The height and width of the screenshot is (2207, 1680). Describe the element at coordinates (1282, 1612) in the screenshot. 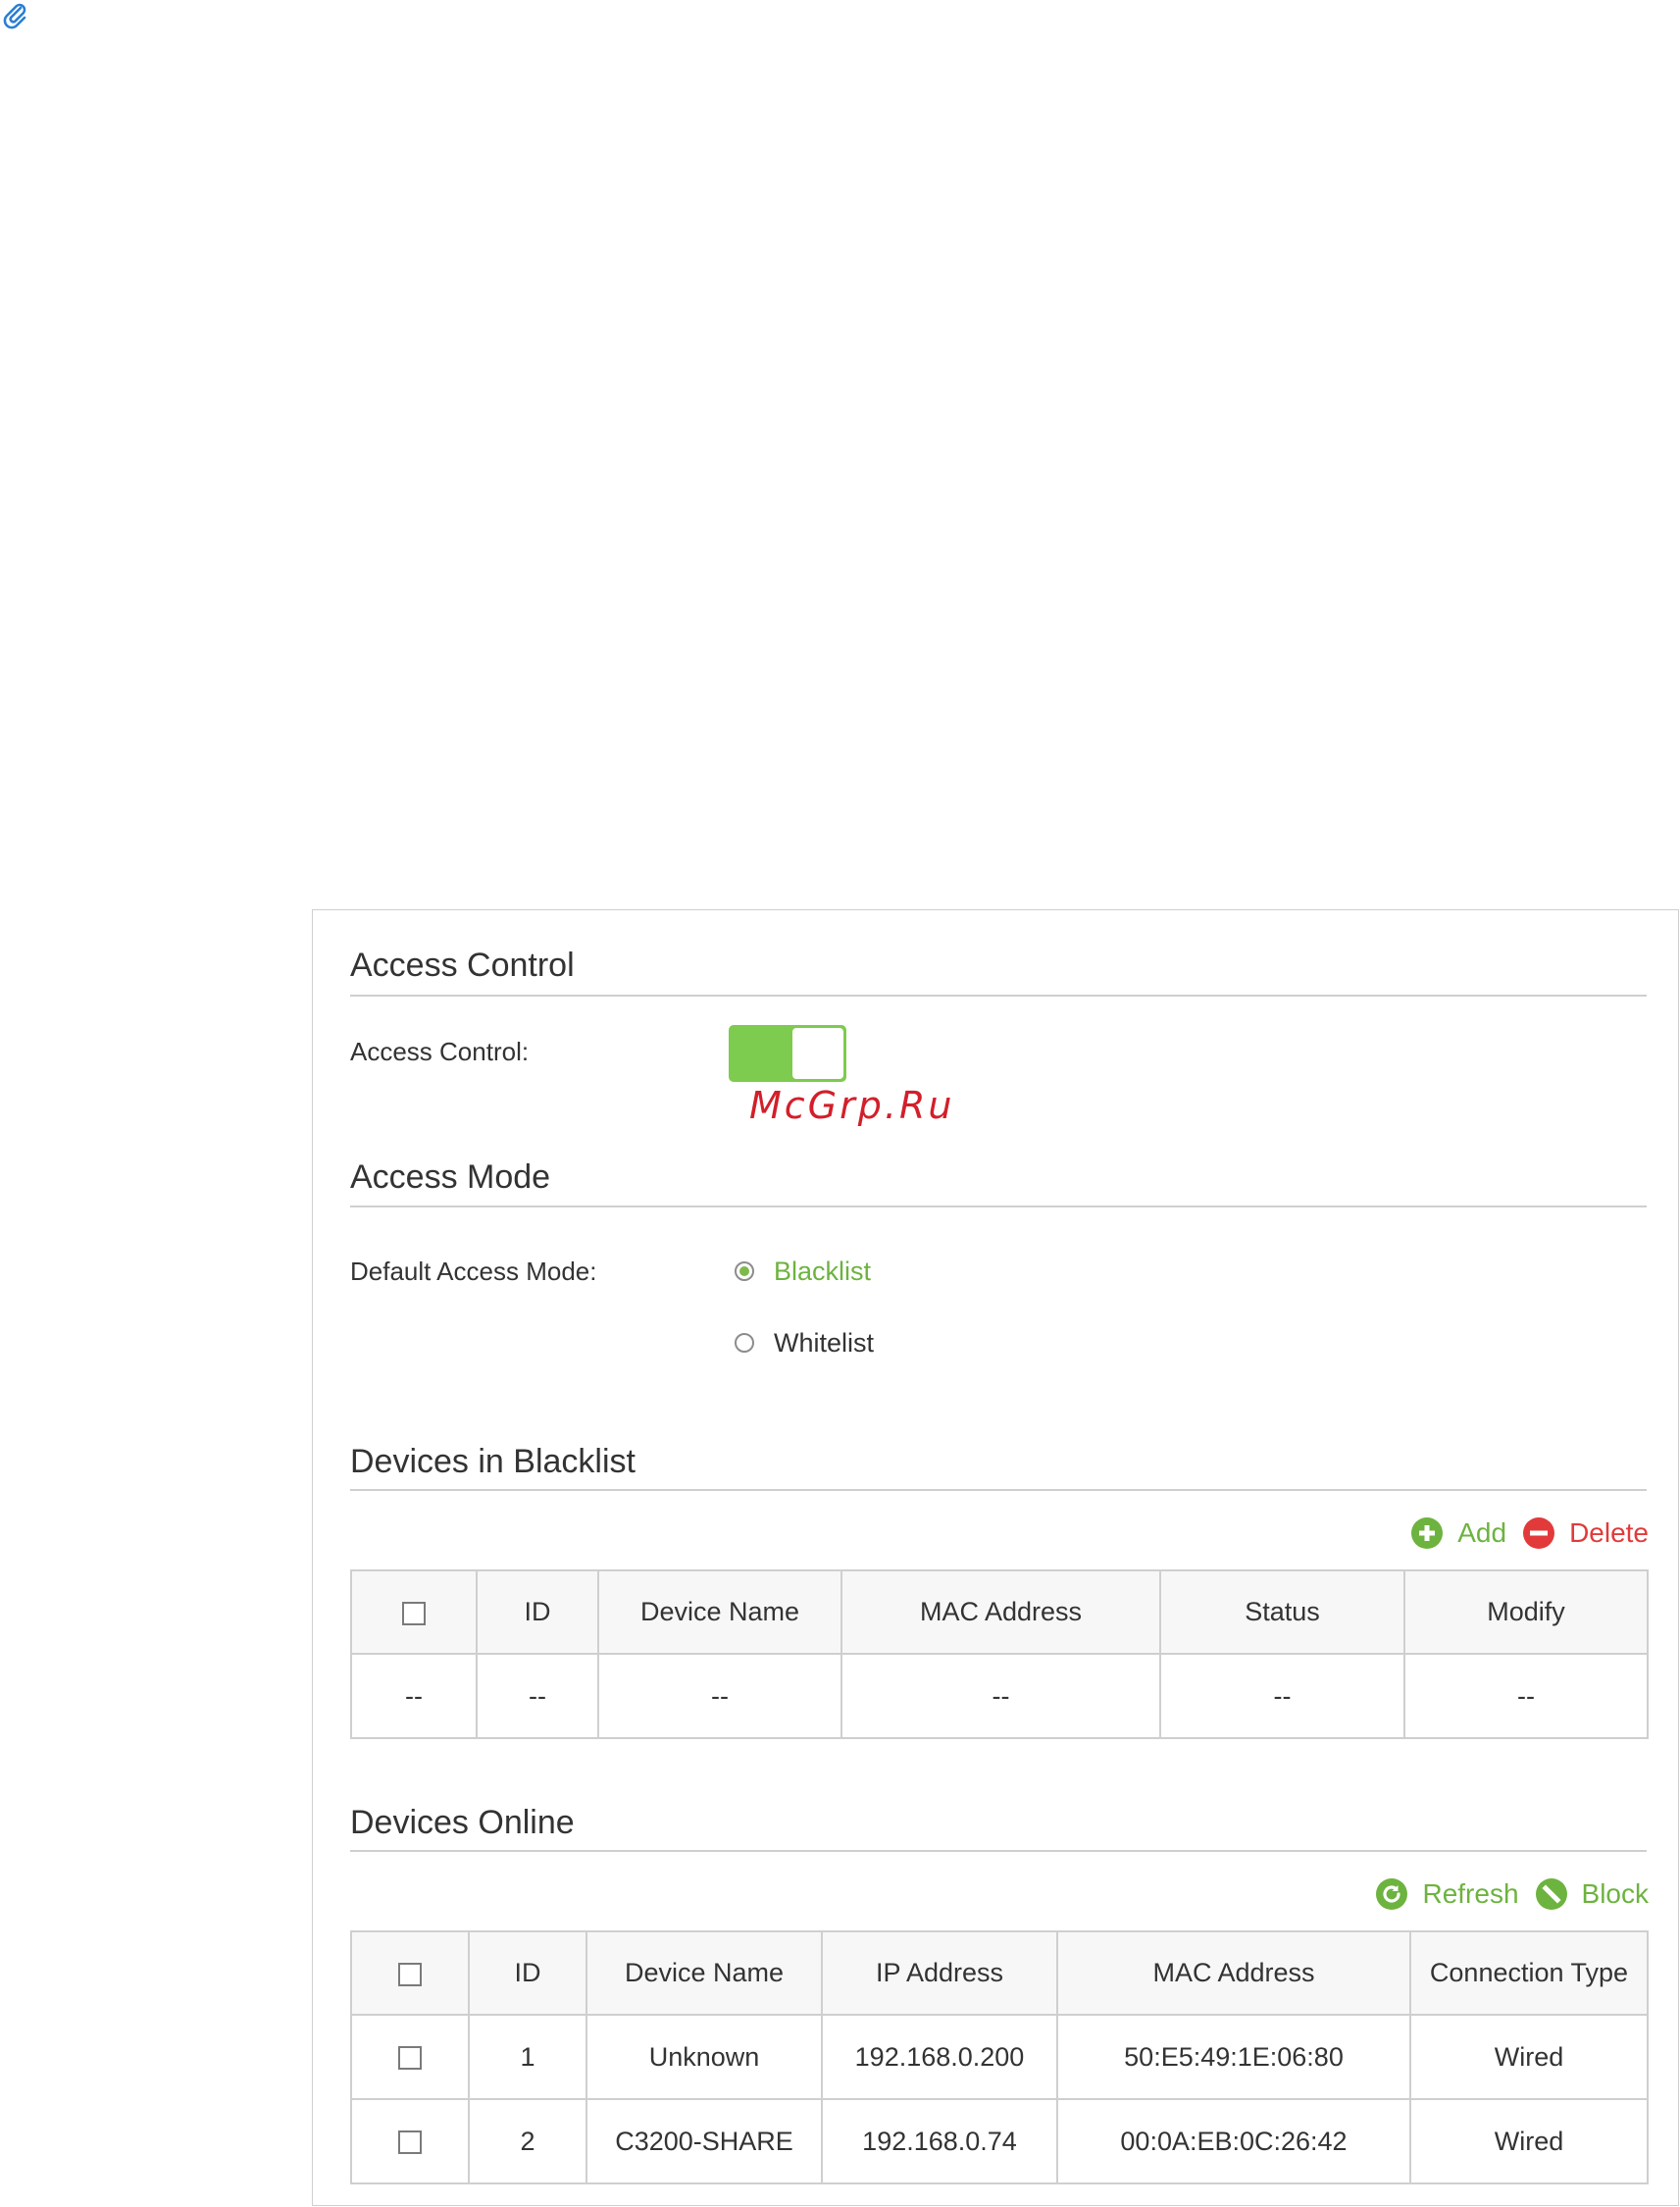

I see `column-header: Status` at that location.